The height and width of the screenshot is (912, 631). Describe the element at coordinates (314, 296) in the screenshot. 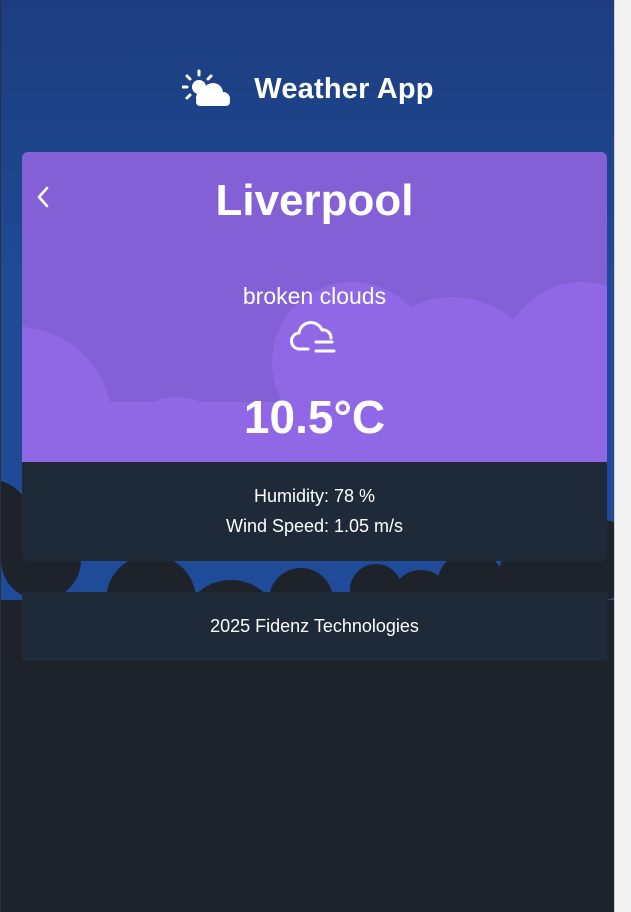

I see `weather-description: broken clouds` at that location.